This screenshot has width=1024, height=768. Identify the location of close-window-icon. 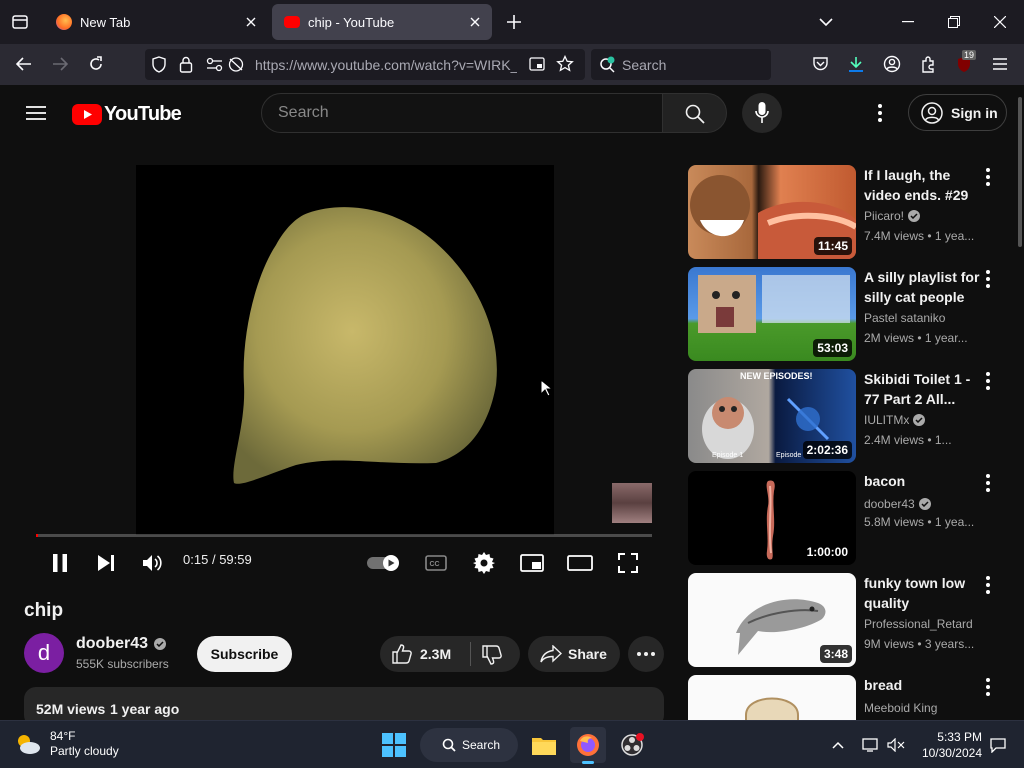
(1000, 22).